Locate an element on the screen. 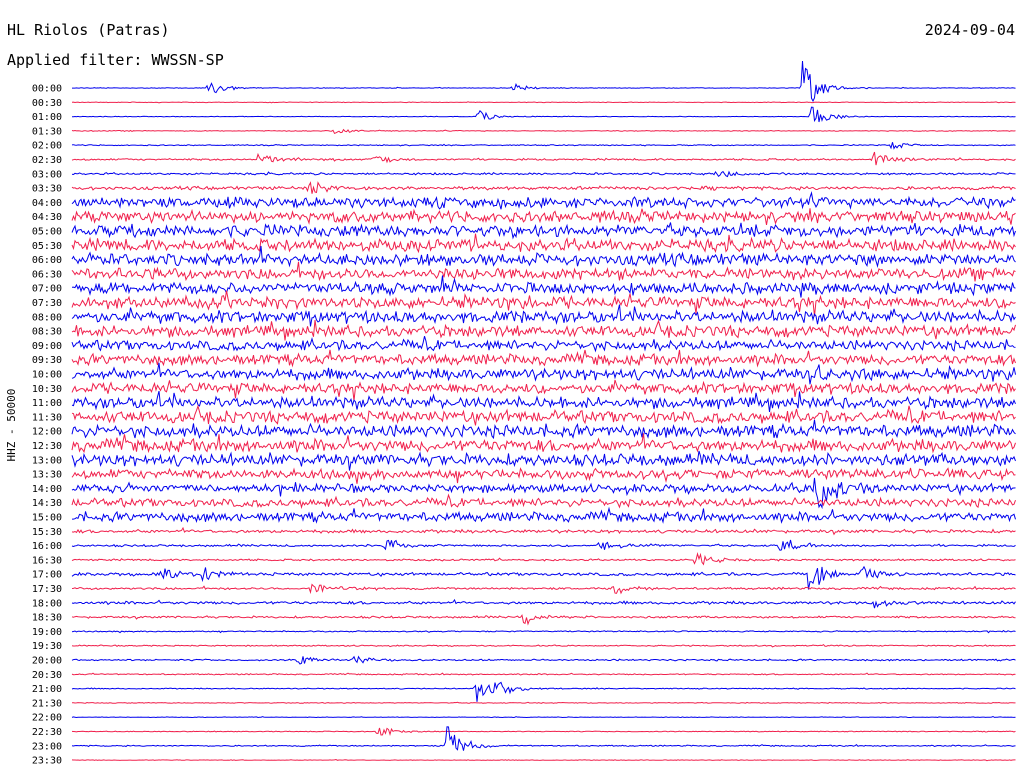 The image size is (1024, 780). row-time-label: 16:00 is located at coordinates (47, 546).